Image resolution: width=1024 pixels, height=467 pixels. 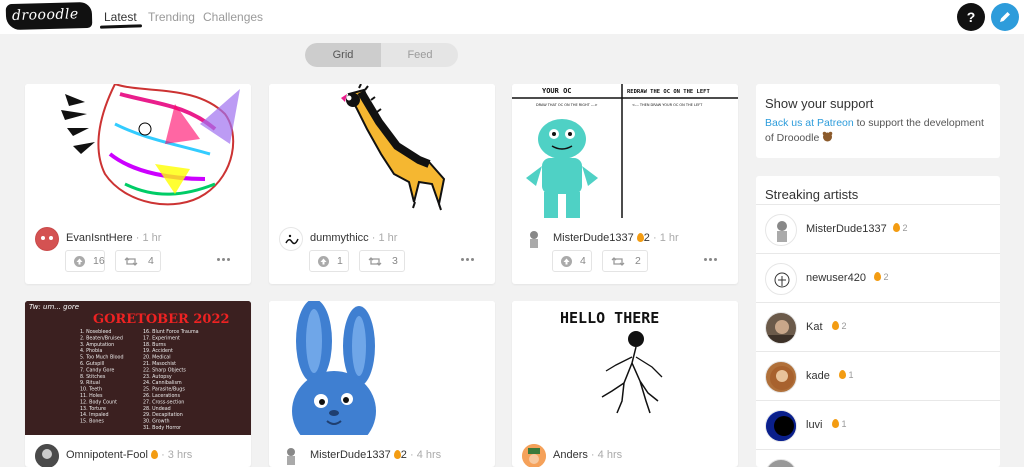 What do you see at coordinates (157, 409) in the screenshot?
I see `goretober-list-item: 28. Undead` at bounding box center [157, 409].